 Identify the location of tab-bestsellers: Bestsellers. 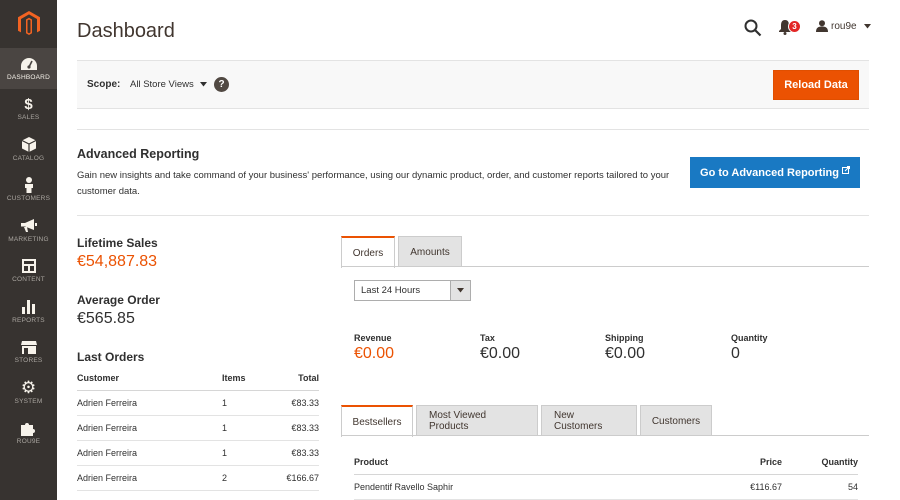
(377, 421).